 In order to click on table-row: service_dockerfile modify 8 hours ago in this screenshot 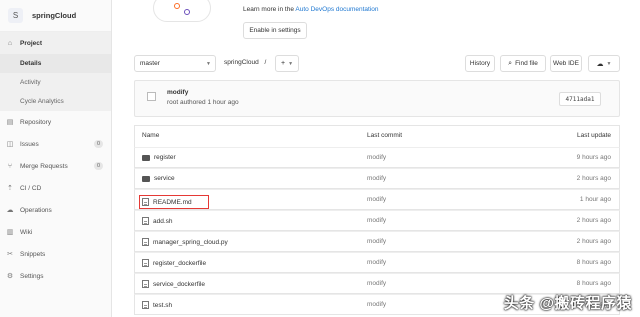, I will do `click(377, 283)`.